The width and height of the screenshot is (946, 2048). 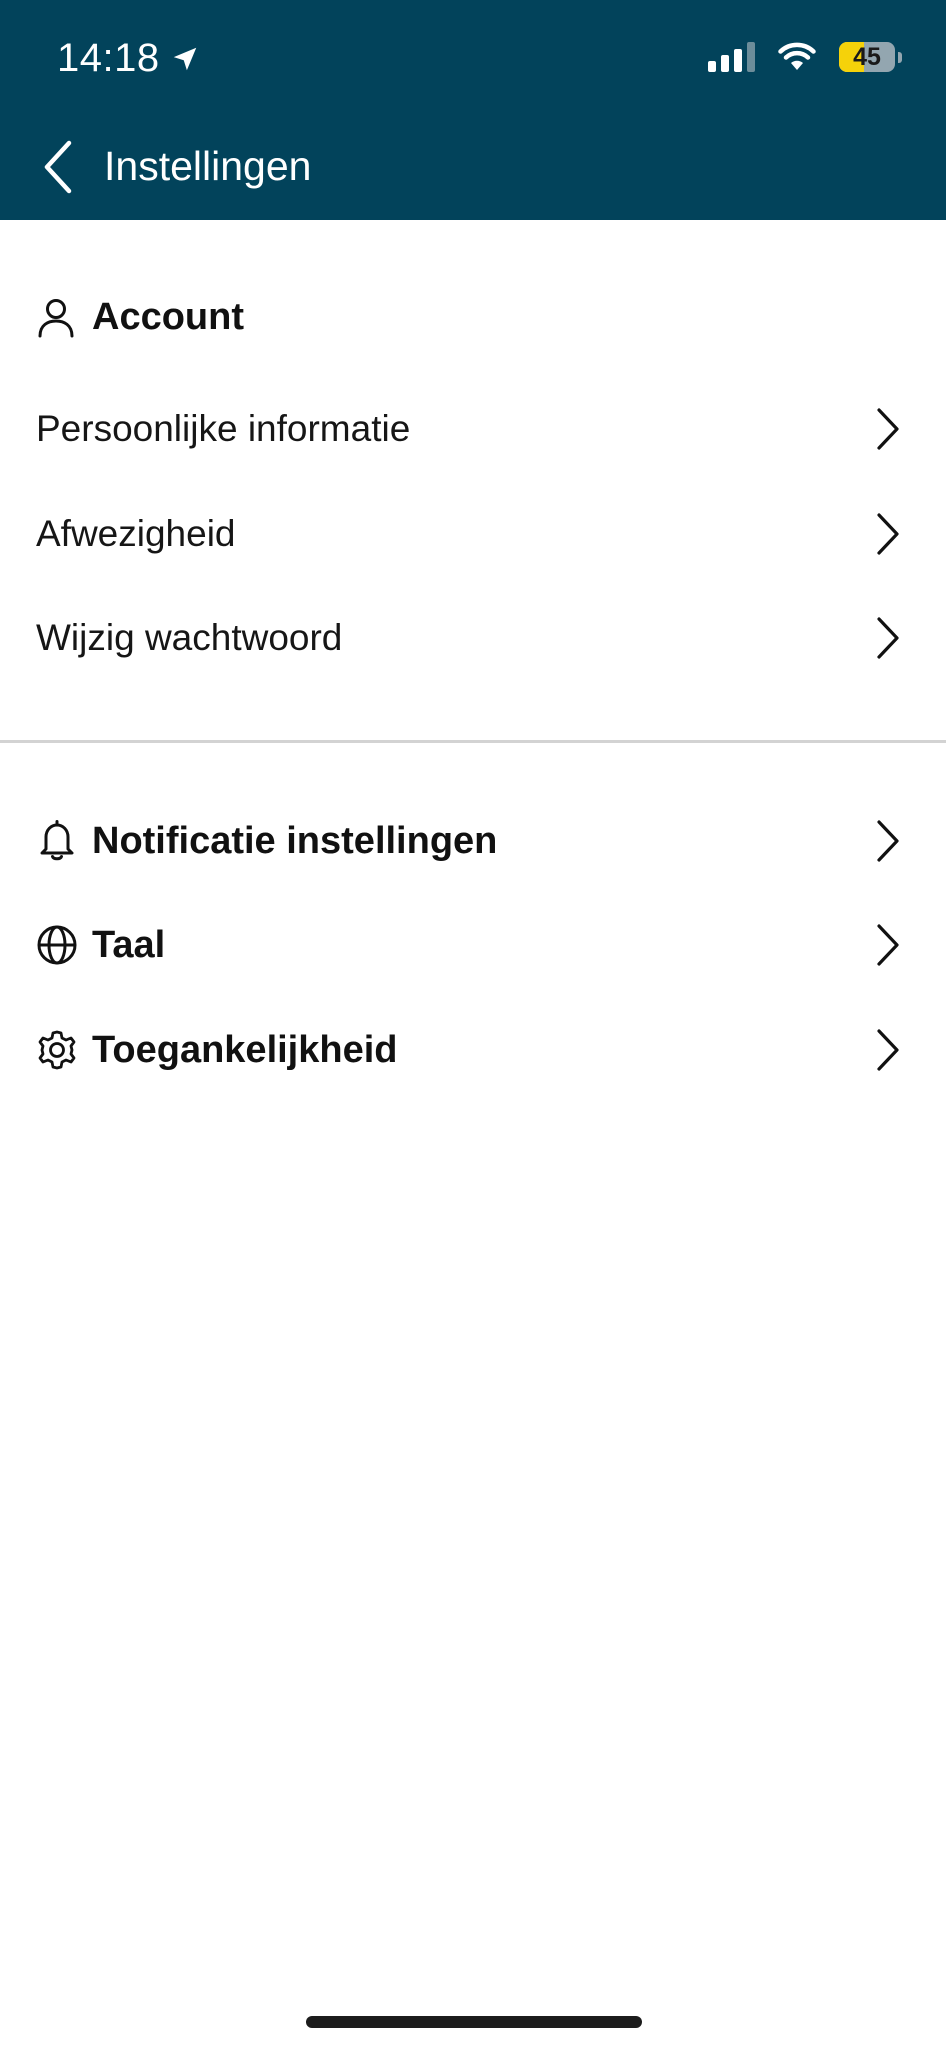 I want to click on section-divider, so click(x=473, y=741).